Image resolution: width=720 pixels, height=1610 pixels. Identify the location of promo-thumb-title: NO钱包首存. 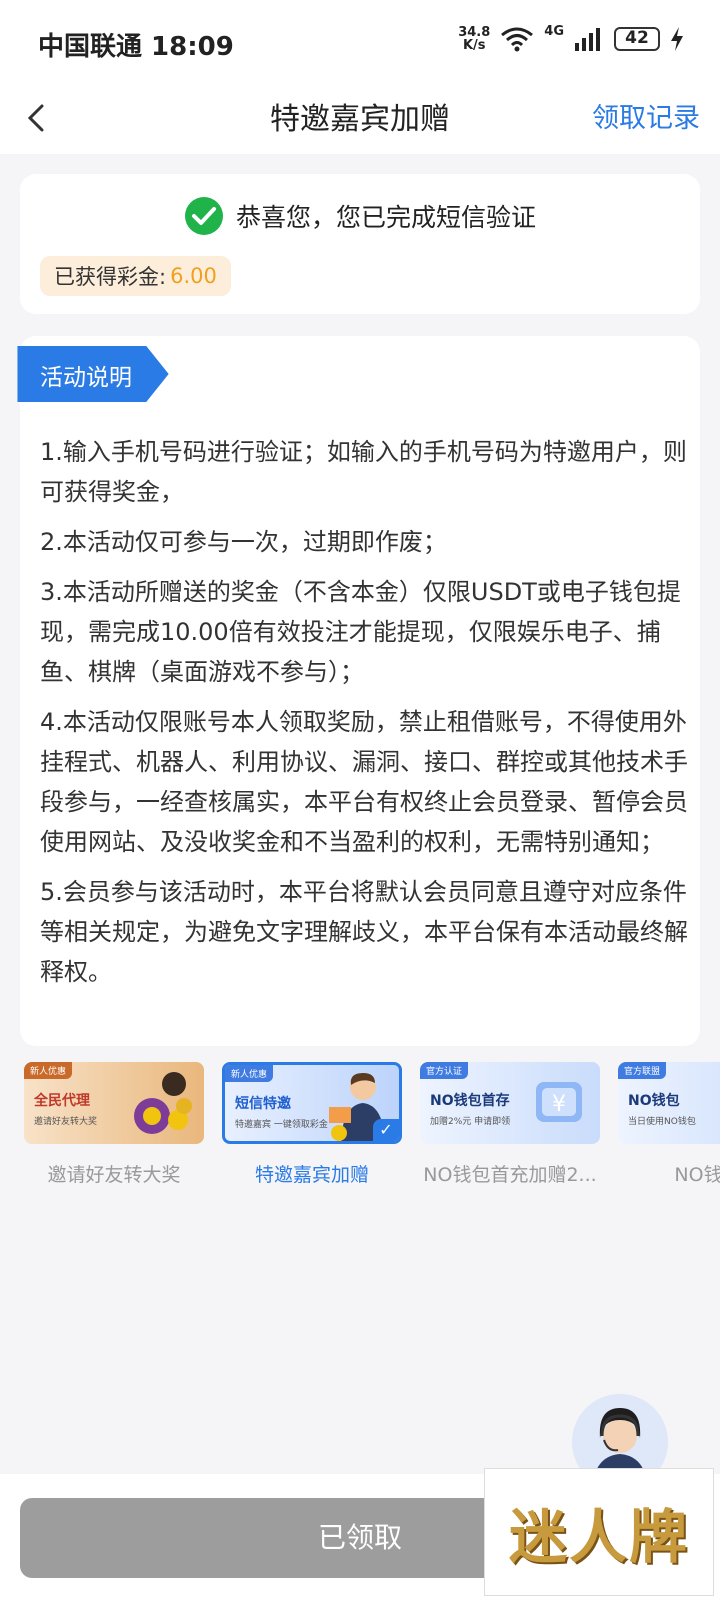
(470, 1101).